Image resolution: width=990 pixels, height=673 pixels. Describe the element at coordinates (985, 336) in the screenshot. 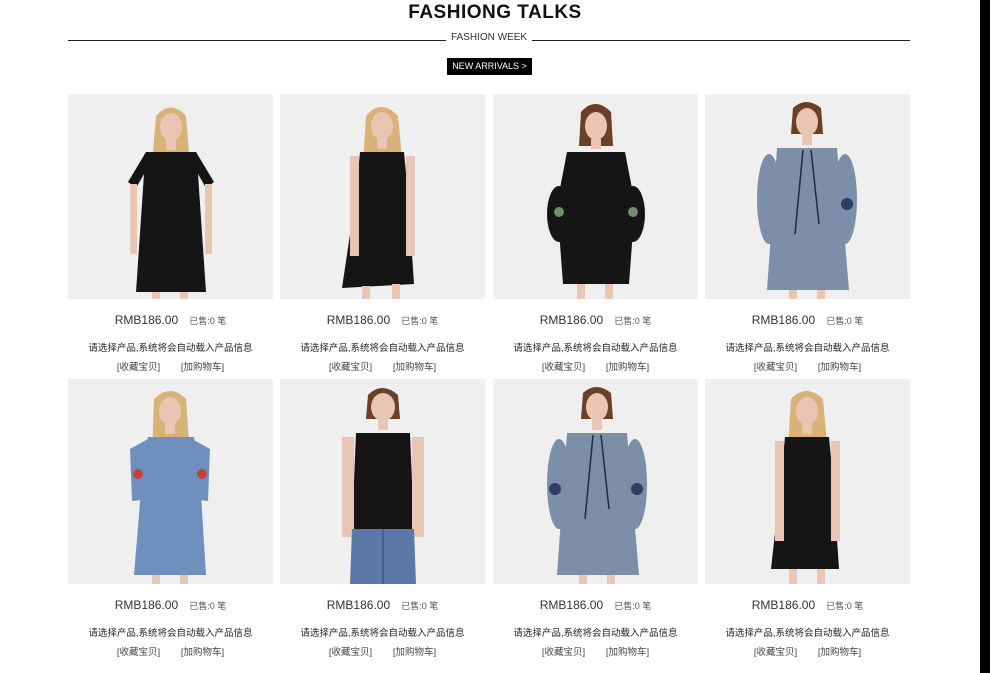

I see `right-edge-bar` at that location.